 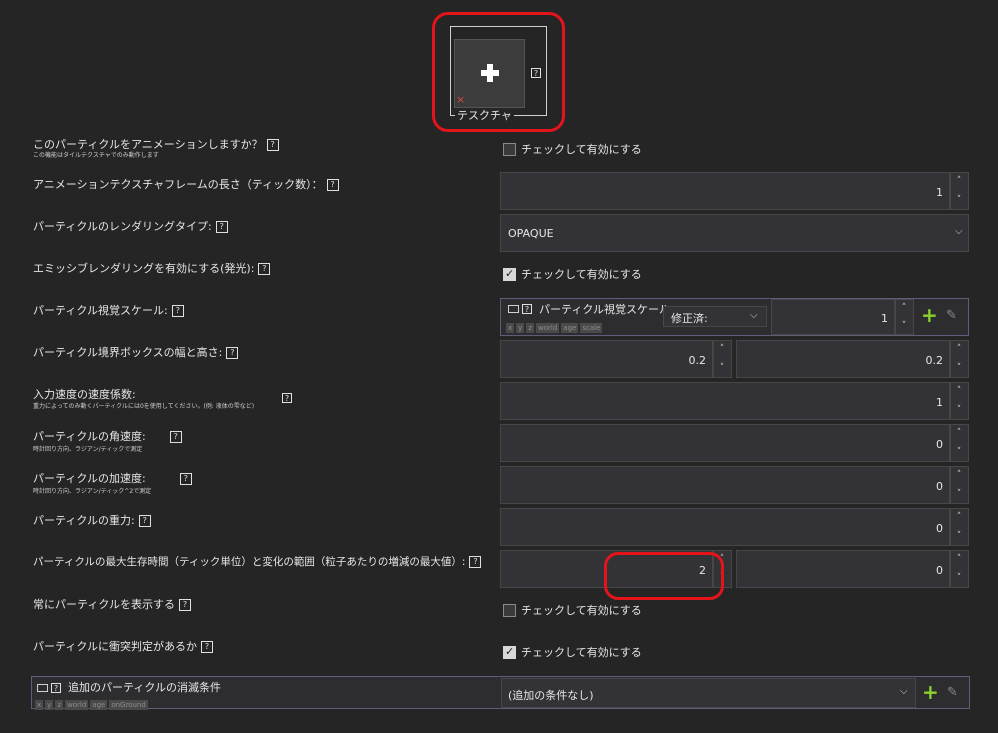 I want to click on emissive-check-label: チェックして有効にする, so click(x=581, y=274).